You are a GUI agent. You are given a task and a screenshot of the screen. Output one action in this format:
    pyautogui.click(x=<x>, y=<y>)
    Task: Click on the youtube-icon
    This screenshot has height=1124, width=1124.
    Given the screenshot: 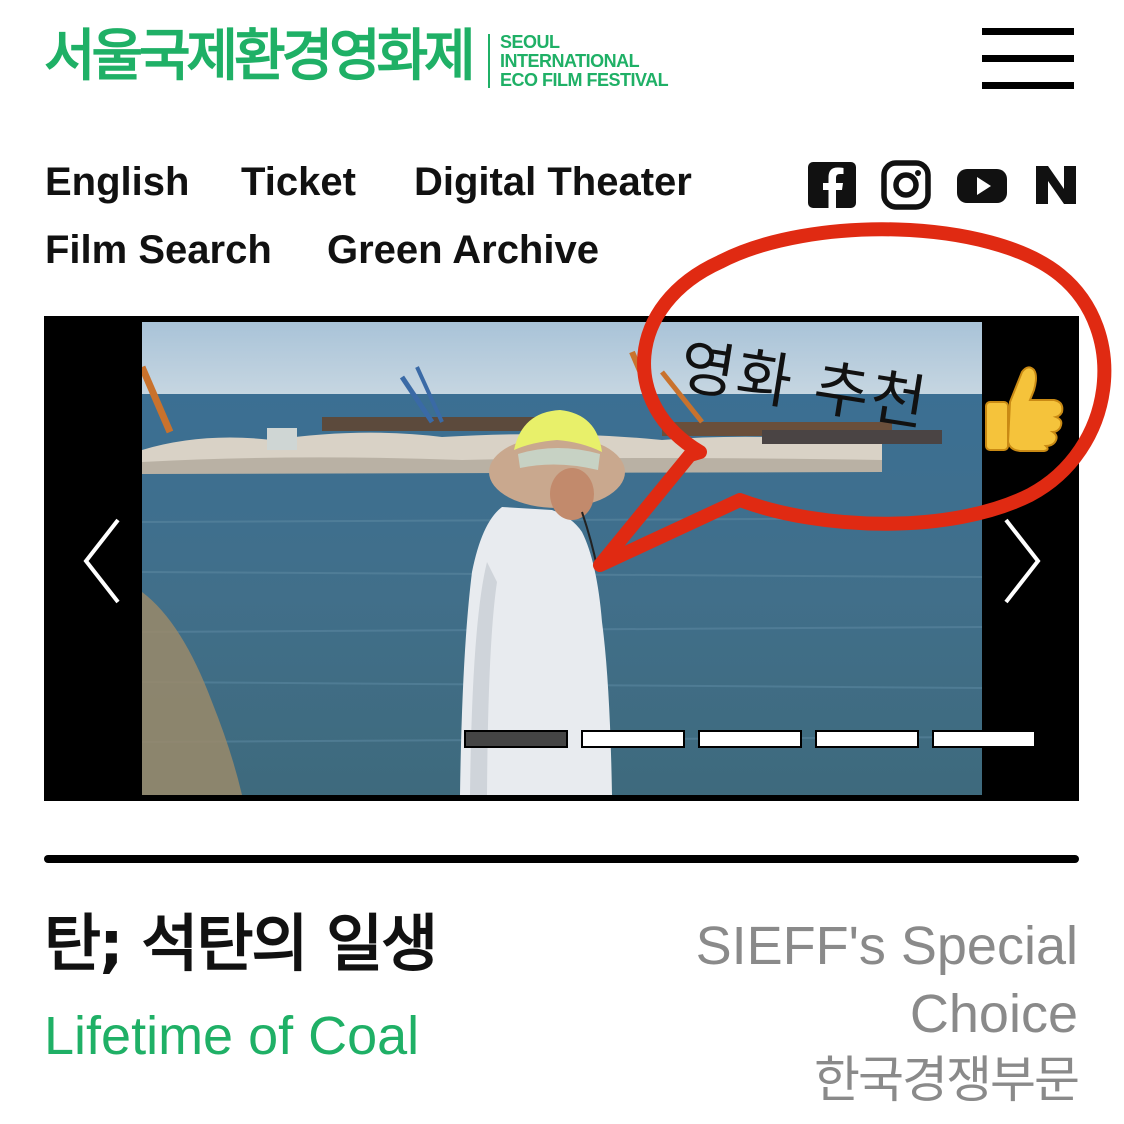 What is the action you would take?
    pyautogui.click(x=982, y=185)
    